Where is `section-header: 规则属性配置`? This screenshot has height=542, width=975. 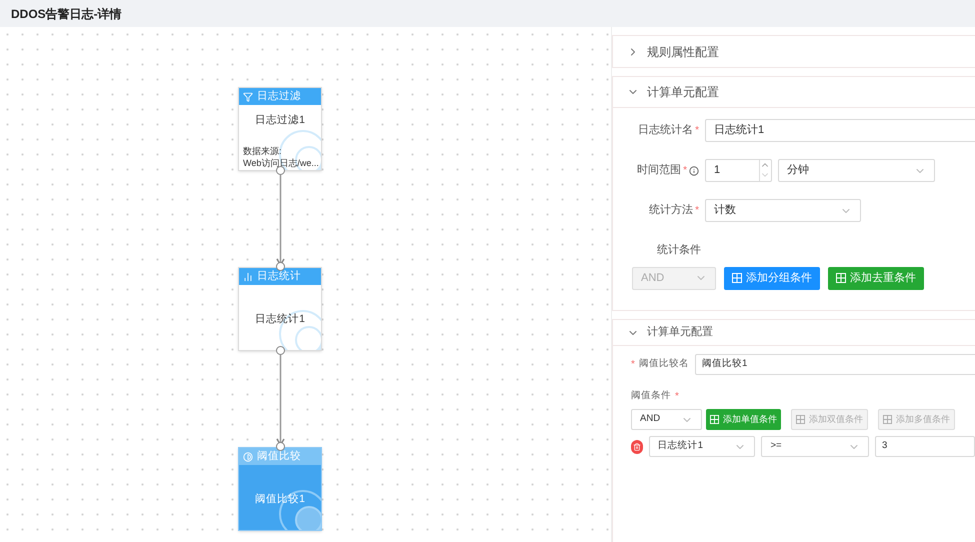 section-header: 规则属性配置 is located at coordinates (794, 51).